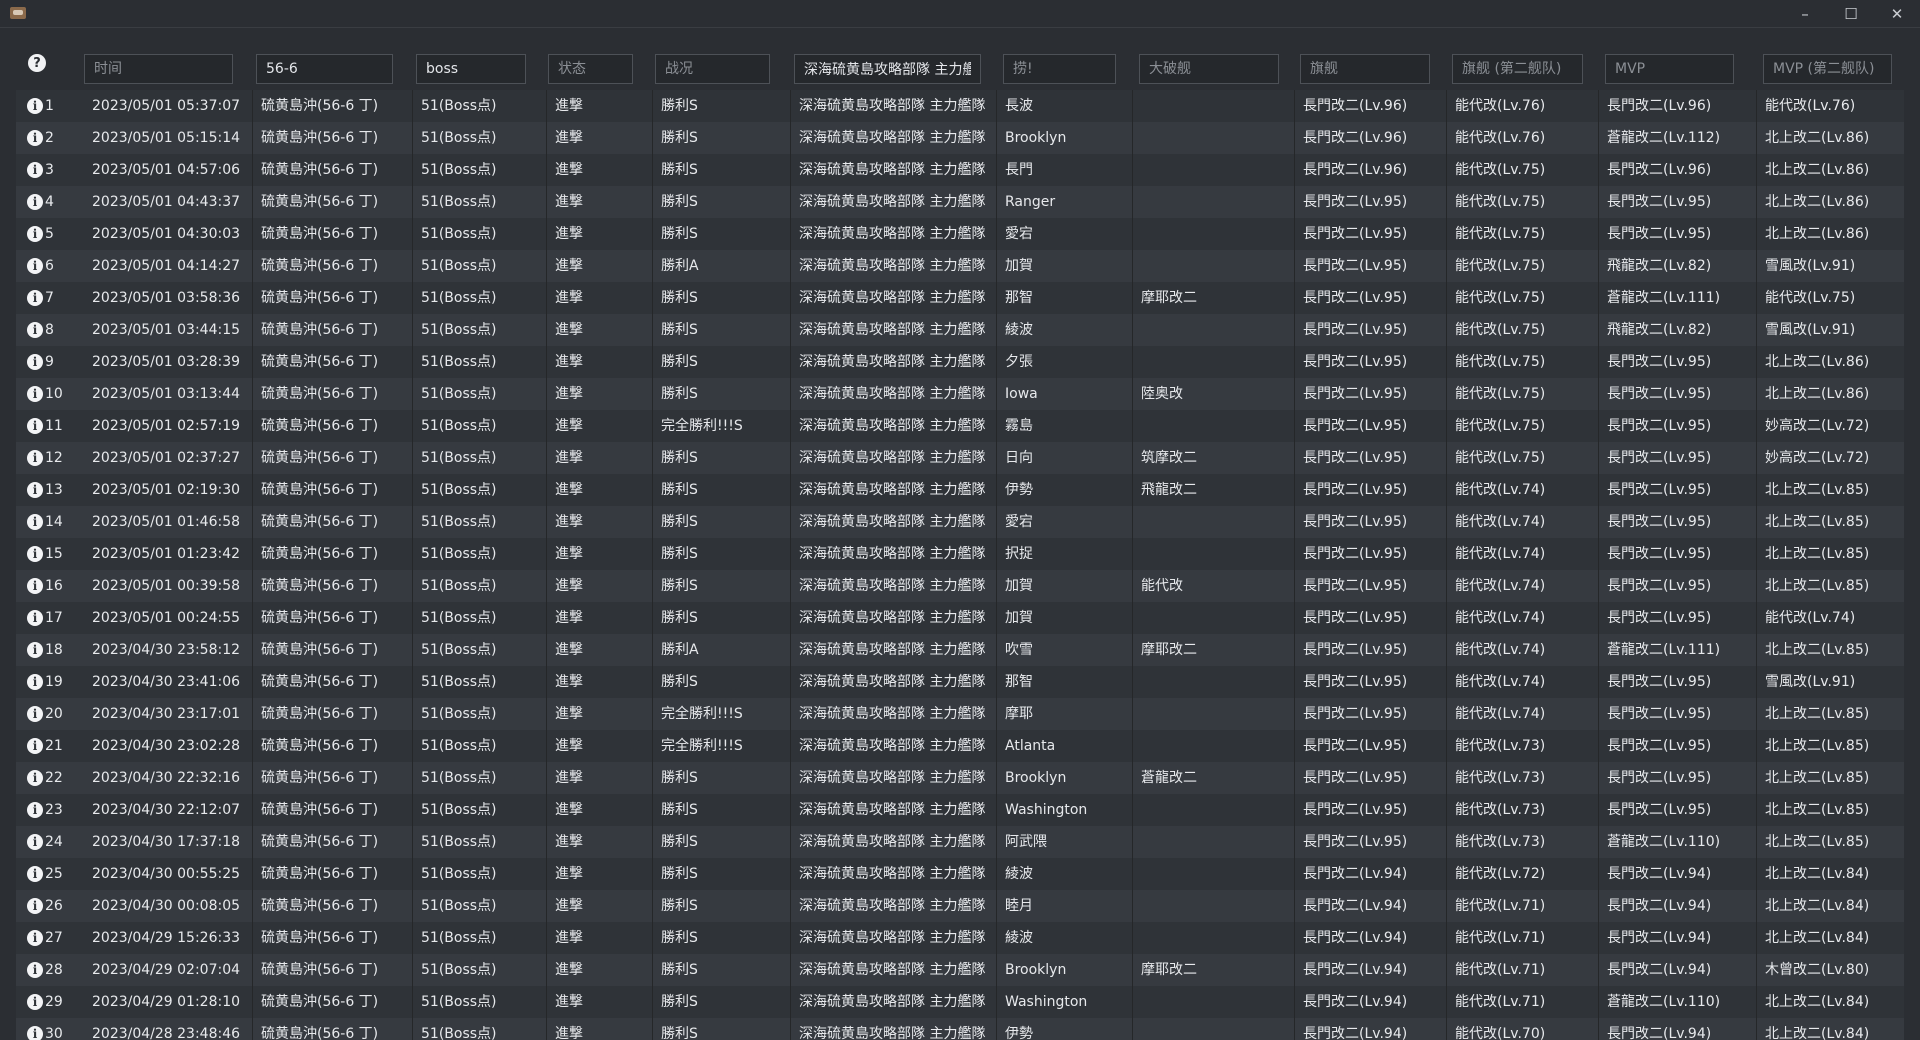  What do you see at coordinates (1064, 586) in the screenshot?
I see `cell-drop: 加賀` at bounding box center [1064, 586].